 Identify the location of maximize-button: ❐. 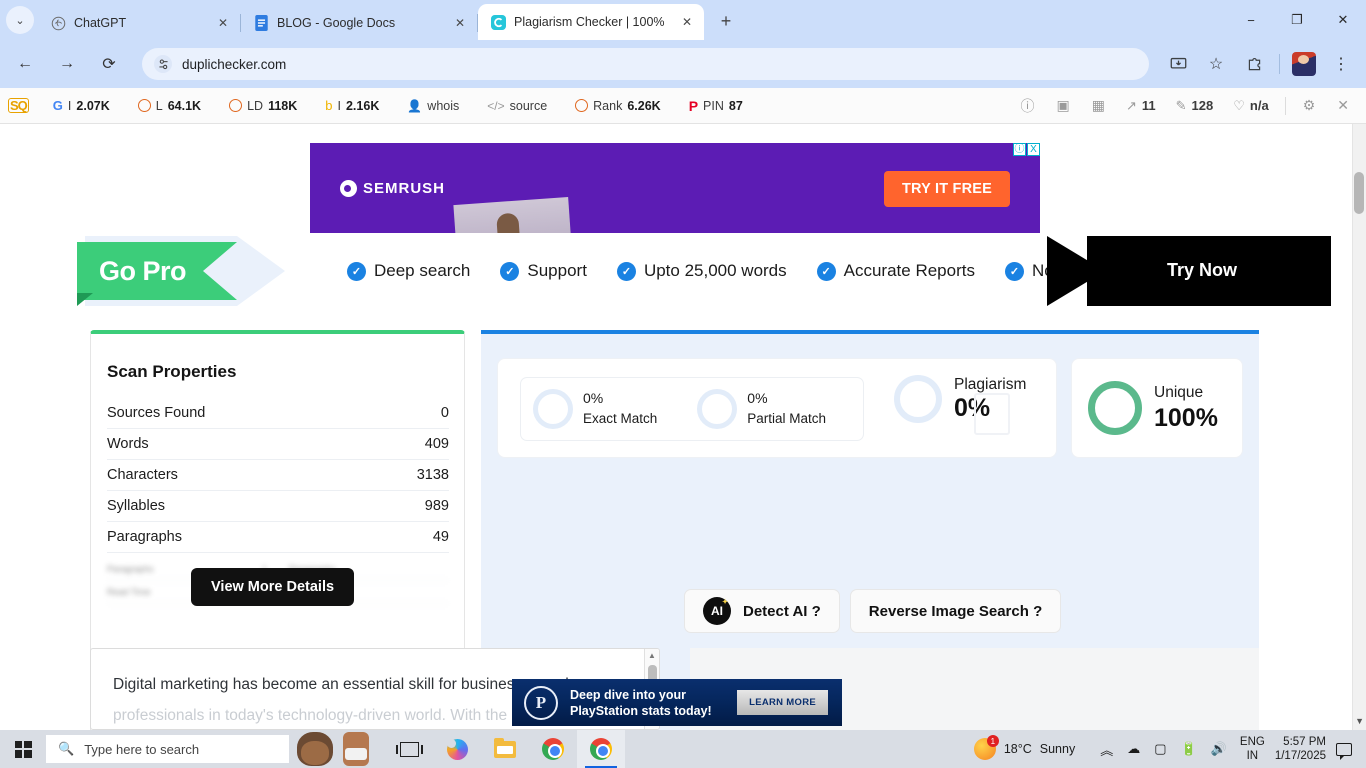
(1297, 20).